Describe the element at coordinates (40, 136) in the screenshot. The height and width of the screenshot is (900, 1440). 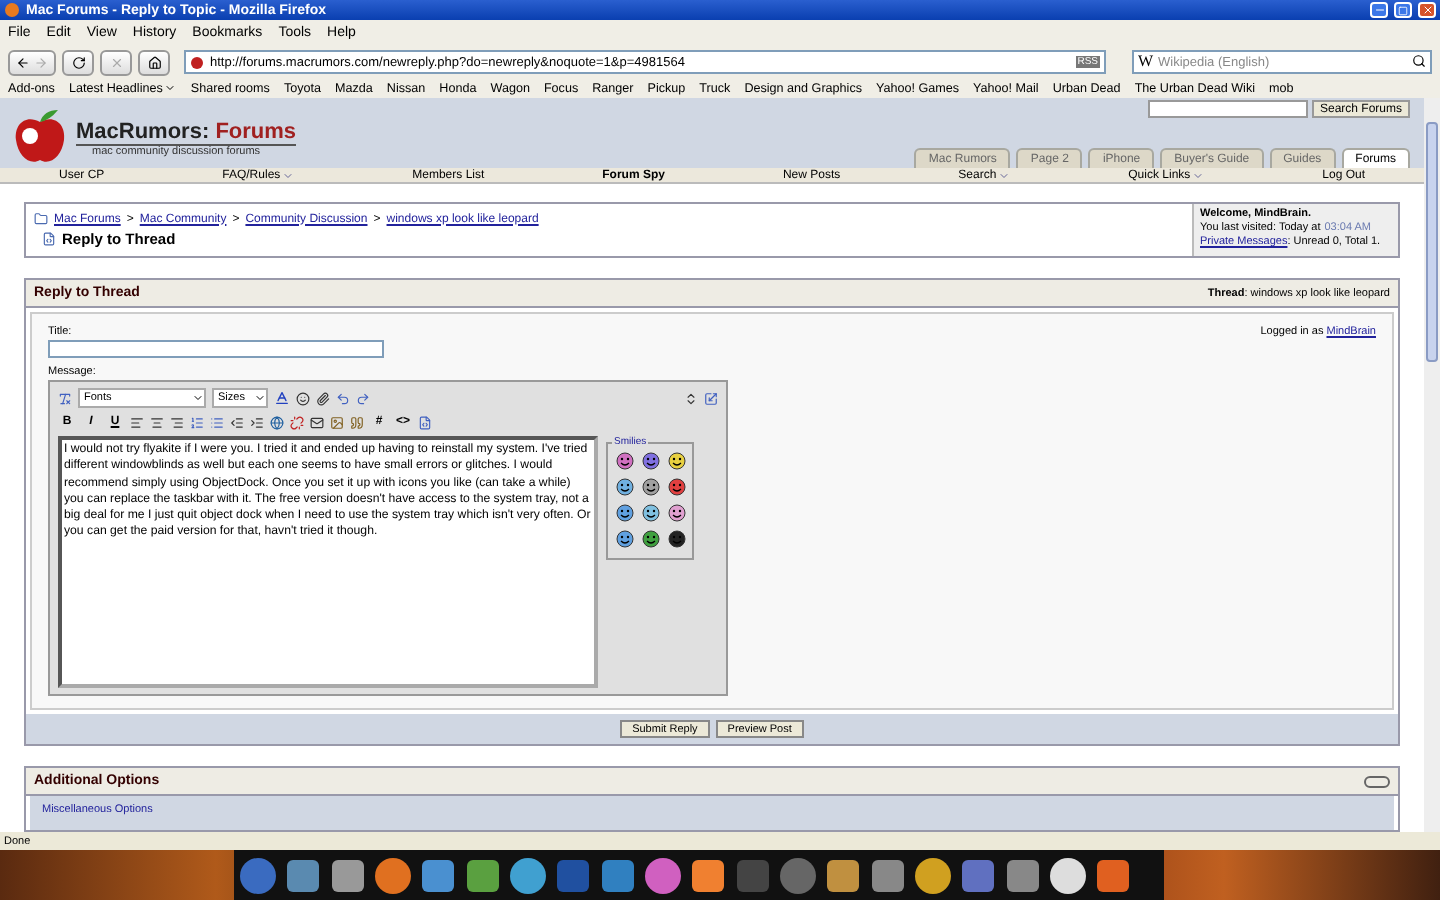
I see `apple-logo-icon` at that location.